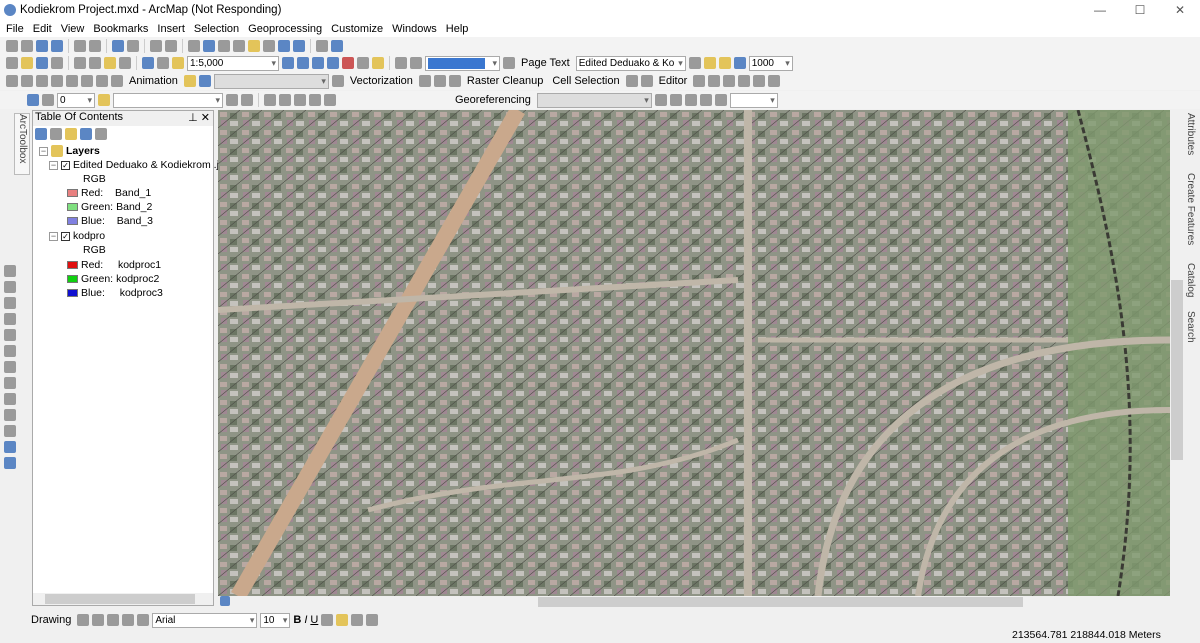  What do you see at coordinates (133, 46) in the screenshot?
I see `forward-icon` at bounding box center [133, 46].